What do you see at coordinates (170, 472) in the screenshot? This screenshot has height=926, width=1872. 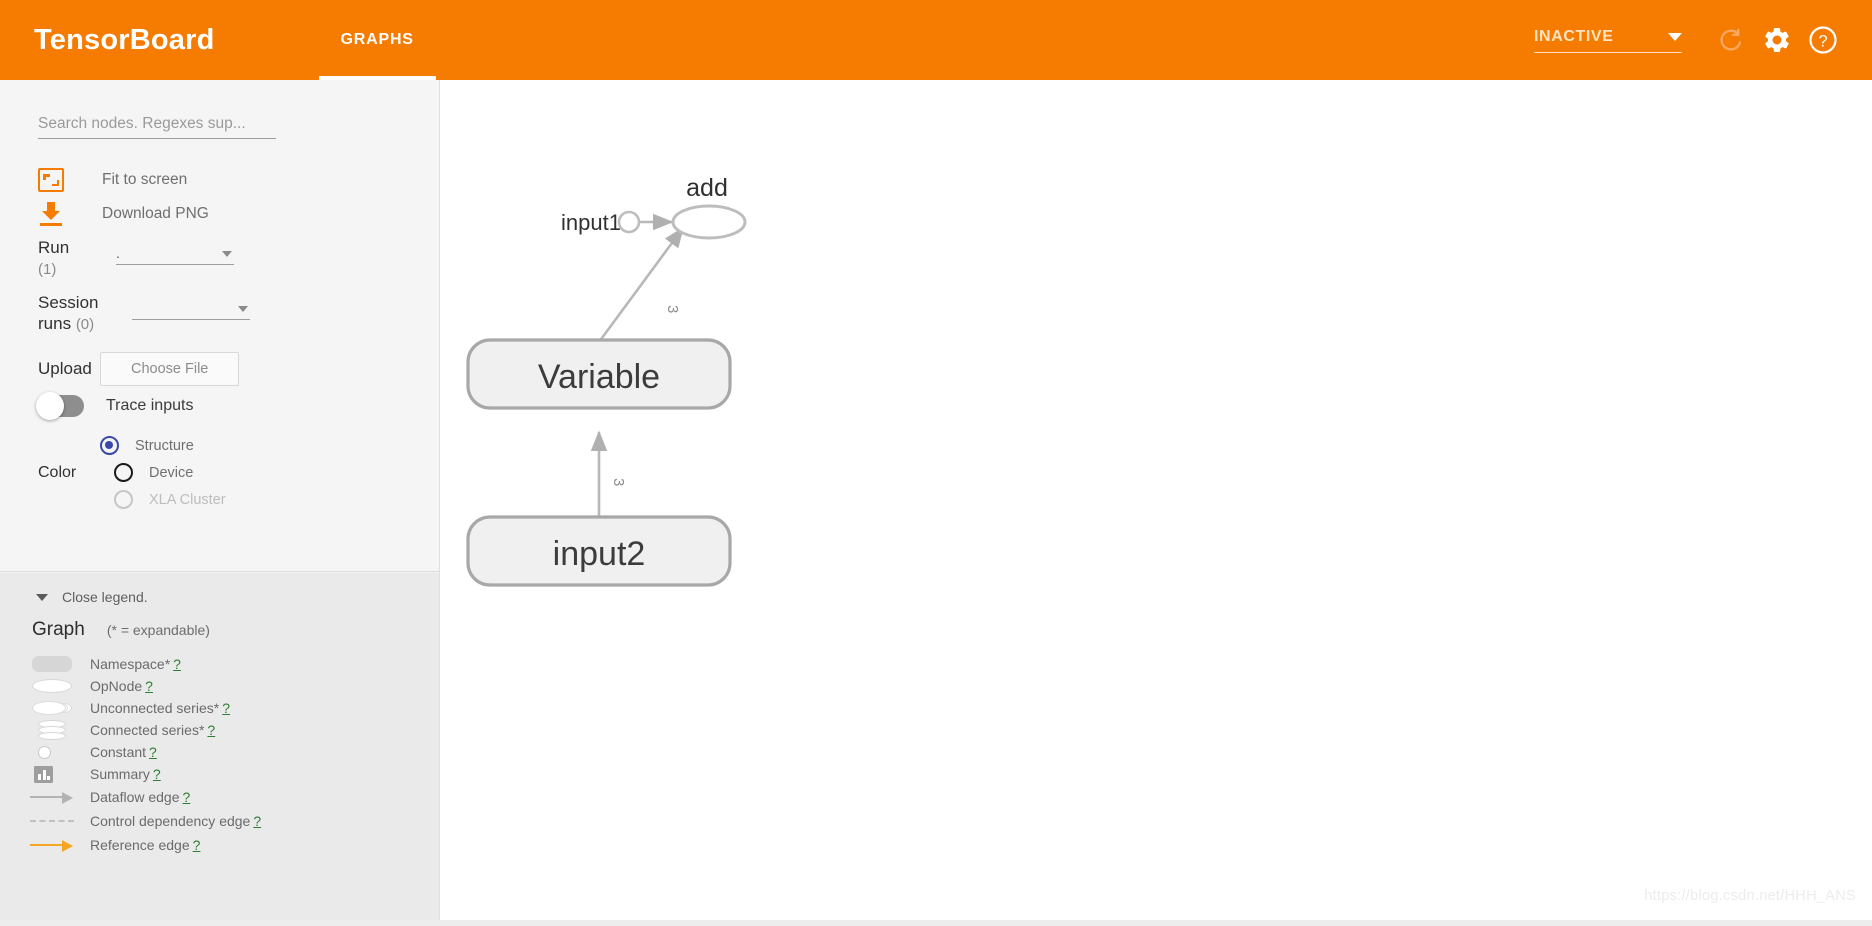 I see `color-option-device: Device` at bounding box center [170, 472].